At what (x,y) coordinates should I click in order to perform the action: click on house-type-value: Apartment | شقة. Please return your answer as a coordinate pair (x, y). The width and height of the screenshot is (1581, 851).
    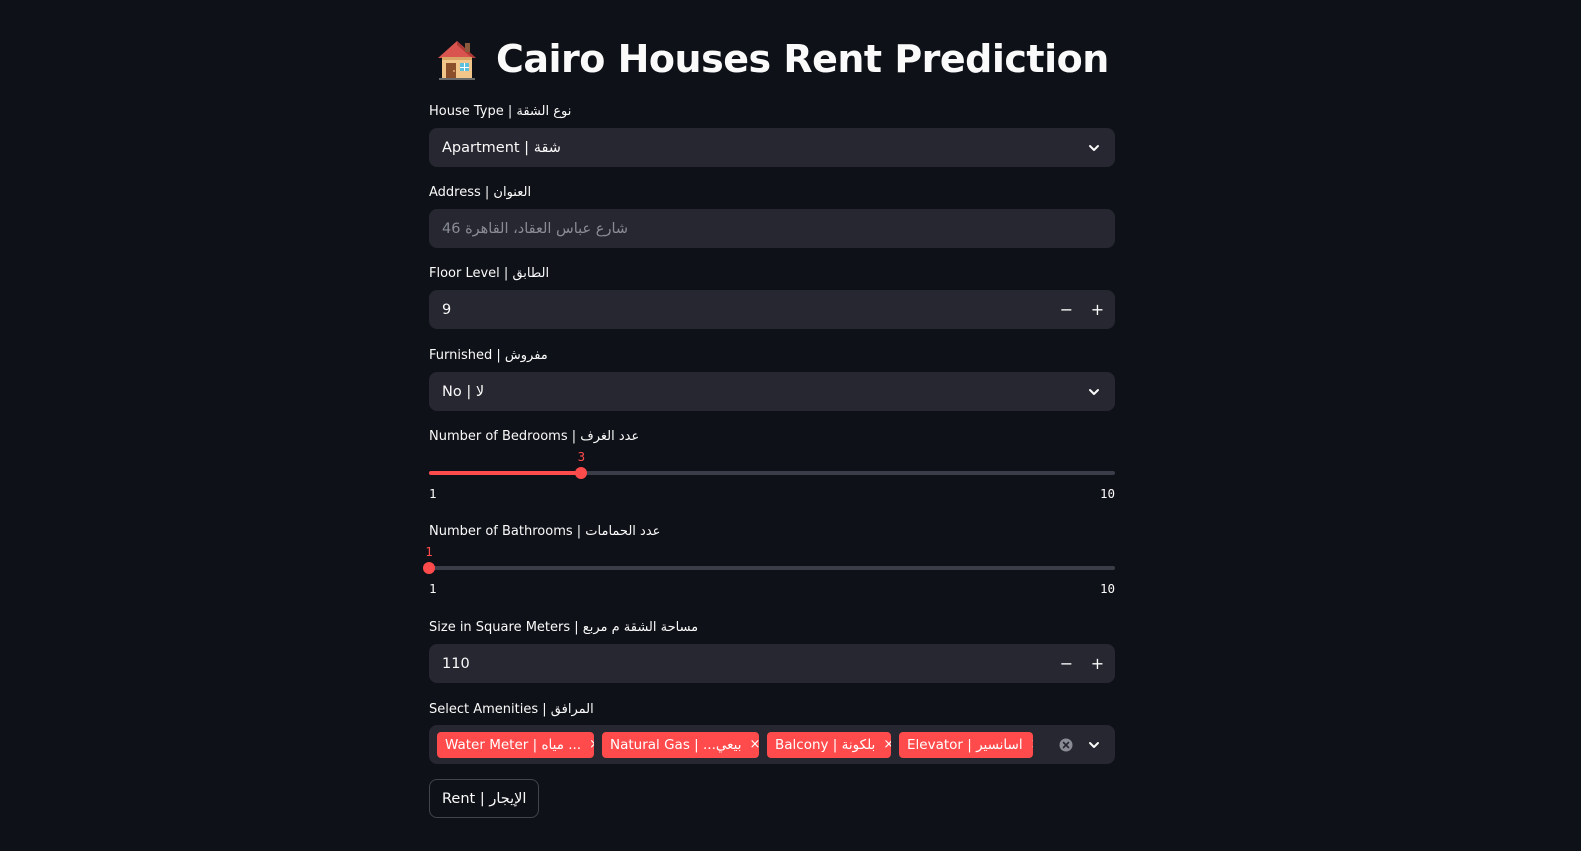
    Looking at the image, I should click on (501, 147).